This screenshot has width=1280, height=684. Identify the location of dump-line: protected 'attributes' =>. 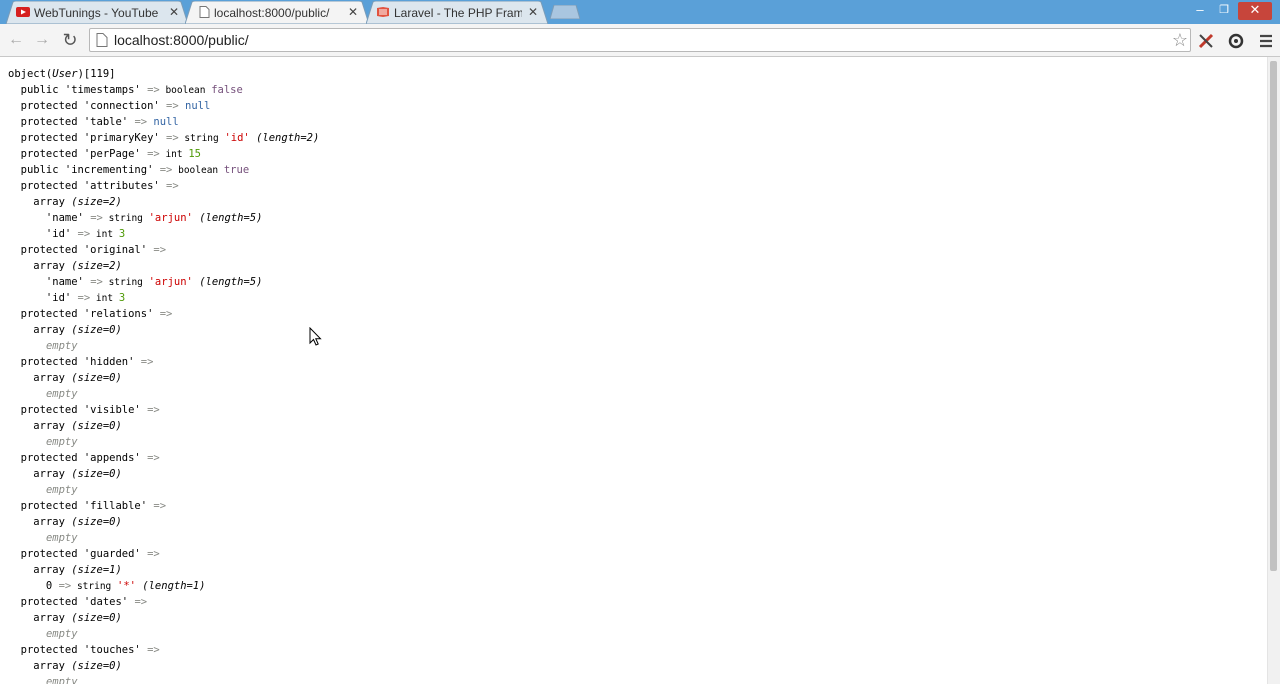
(163, 186).